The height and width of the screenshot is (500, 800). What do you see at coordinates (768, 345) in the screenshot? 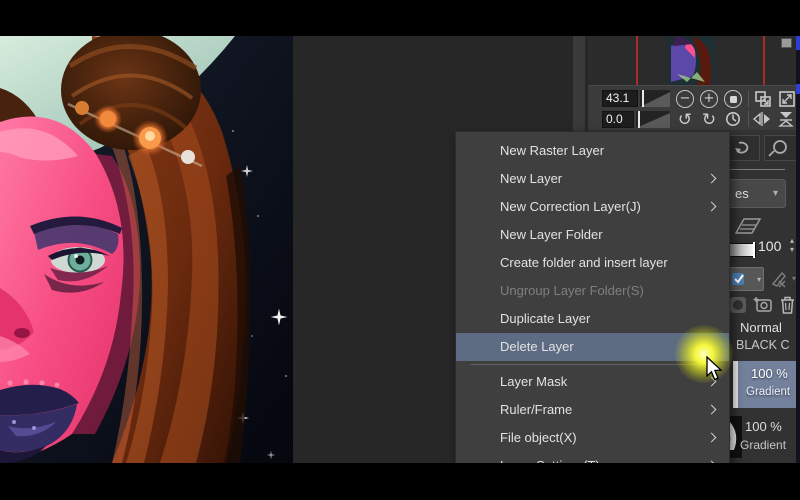
I see `layer-name-clipped: BLACK C` at bounding box center [768, 345].